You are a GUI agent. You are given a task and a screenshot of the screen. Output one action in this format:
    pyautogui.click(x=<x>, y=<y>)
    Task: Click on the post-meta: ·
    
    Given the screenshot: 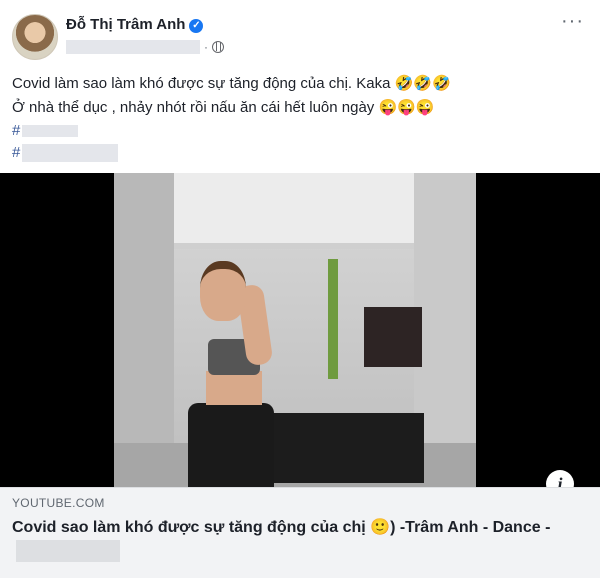 What is the action you would take?
    pyautogui.click(x=145, y=47)
    